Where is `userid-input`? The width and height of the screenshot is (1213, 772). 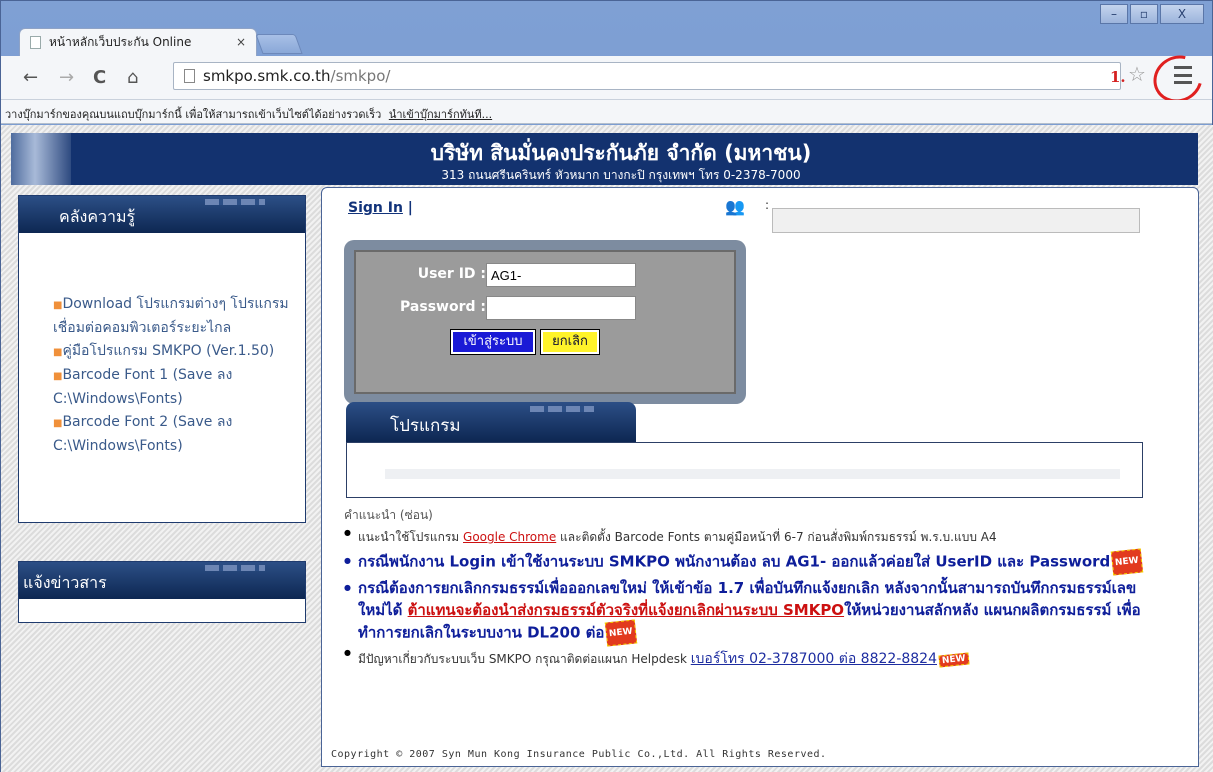
userid-input is located at coordinates (561, 275).